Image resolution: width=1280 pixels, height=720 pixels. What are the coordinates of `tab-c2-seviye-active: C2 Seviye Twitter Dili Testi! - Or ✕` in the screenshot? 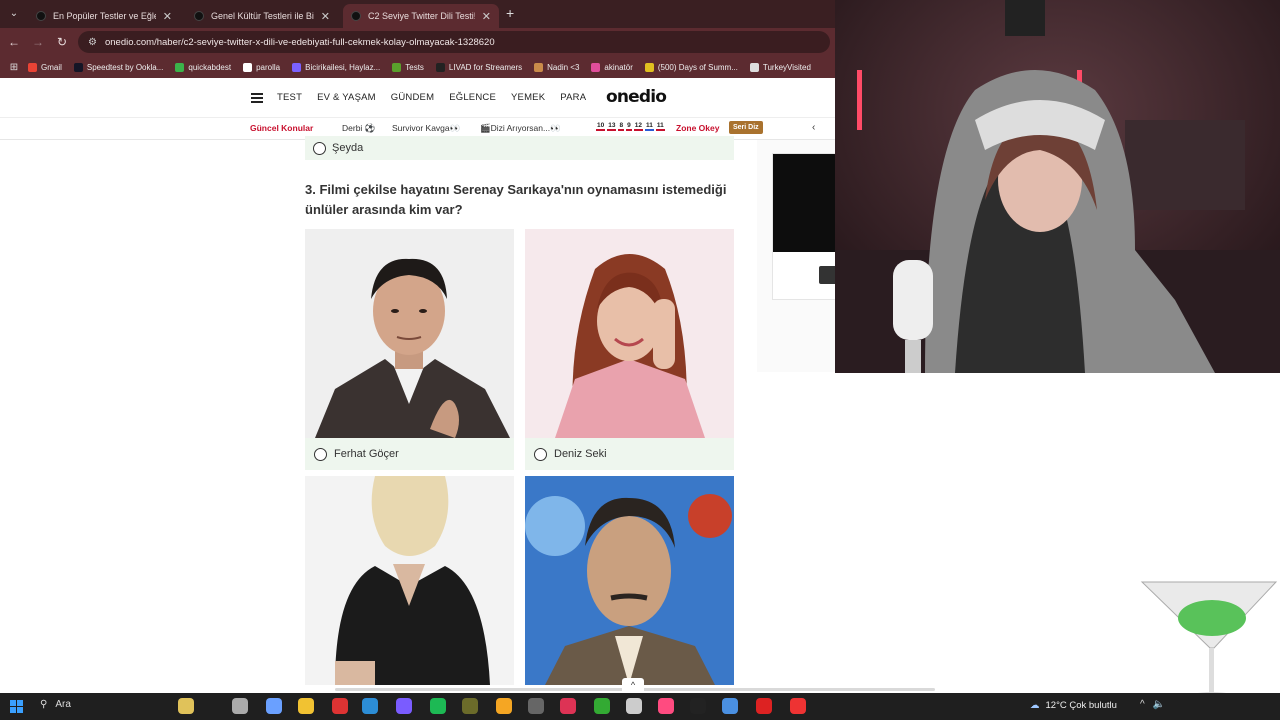 It's located at (421, 16).